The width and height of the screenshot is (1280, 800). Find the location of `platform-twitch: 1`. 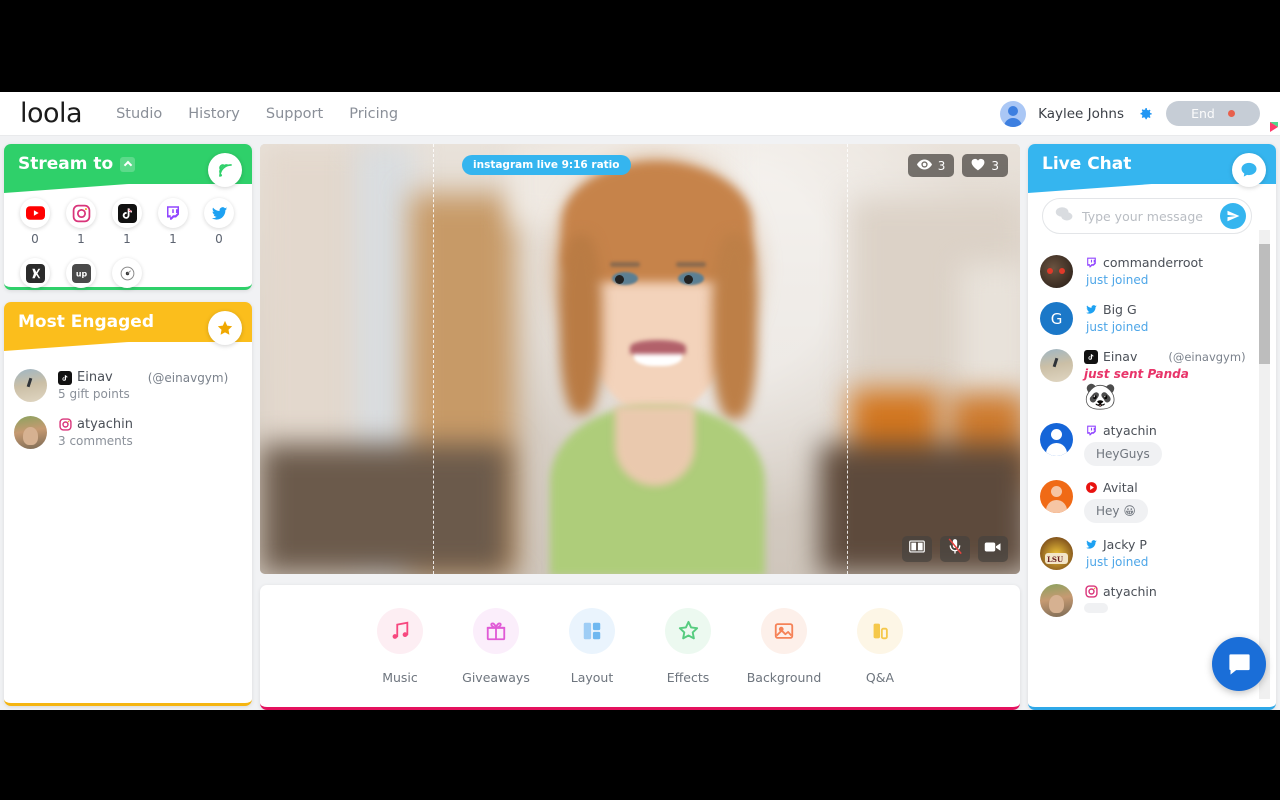

platform-twitch: 1 is located at coordinates (173, 222).